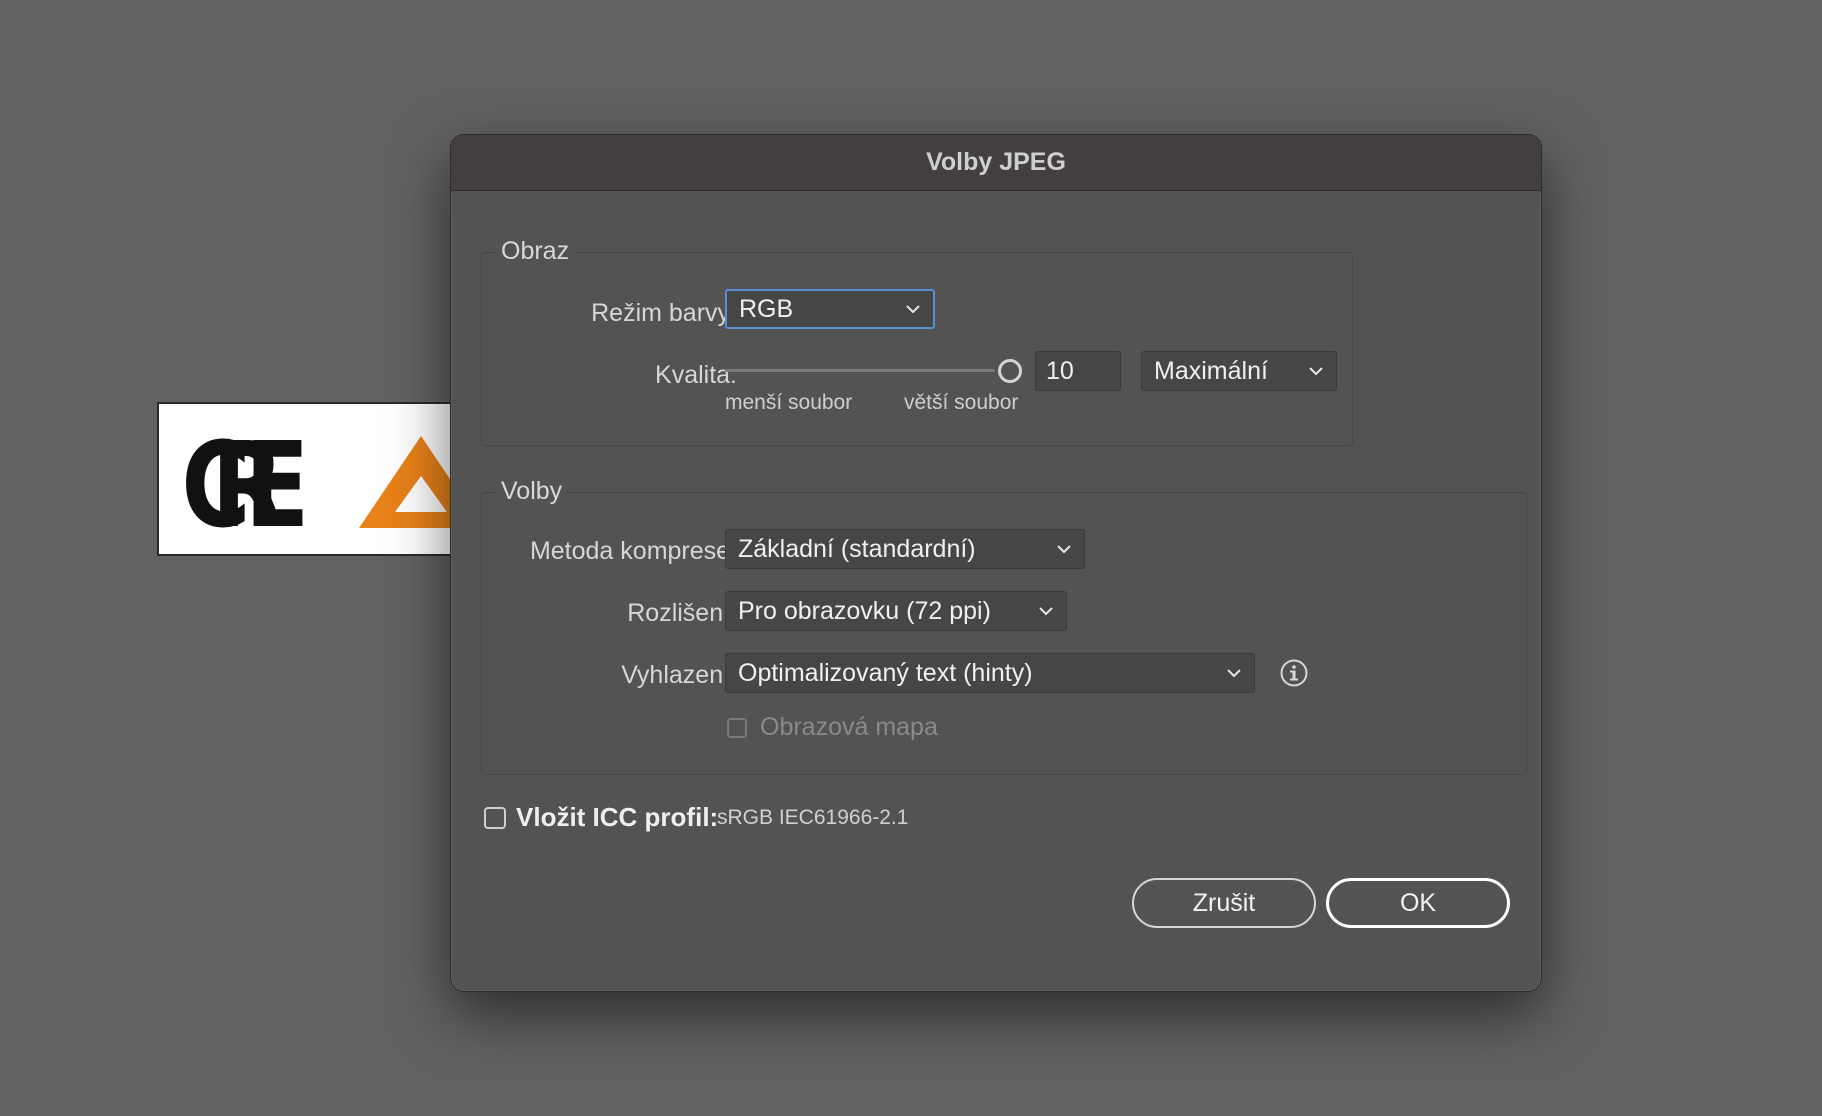  What do you see at coordinates (682, 613) in the screenshot?
I see `resolution-label: Rozlišení:` at bounding box center [682, 613].